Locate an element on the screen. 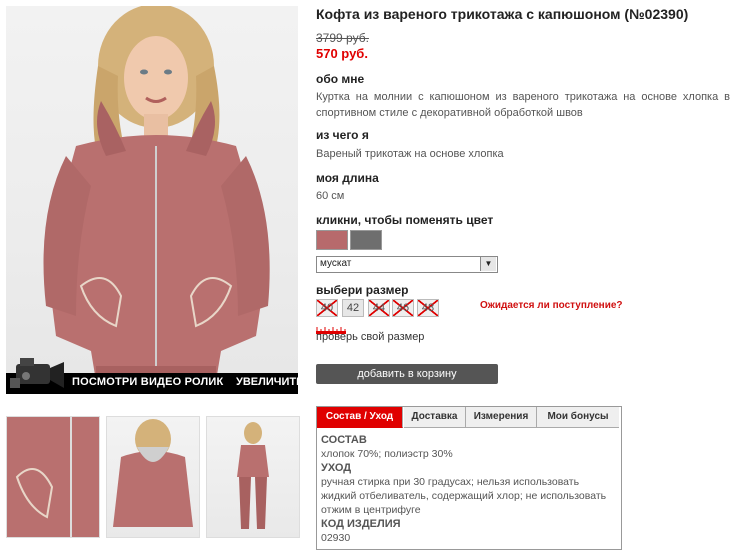 The height and width of the screenshot is (552, 732). size-check-link: проверь свой размер is located at coordinates (370, 337).